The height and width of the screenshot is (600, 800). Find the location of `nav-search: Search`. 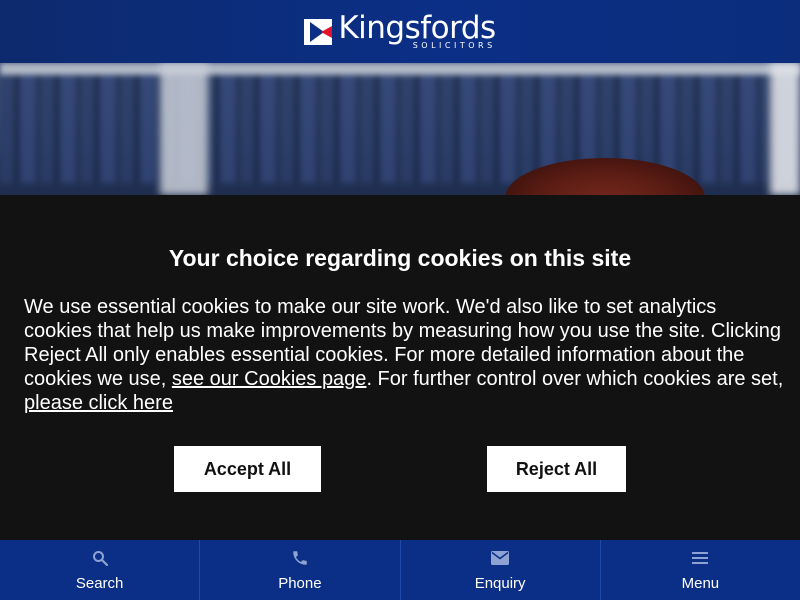

nav-search: Search is located at coordinates (100, 570).